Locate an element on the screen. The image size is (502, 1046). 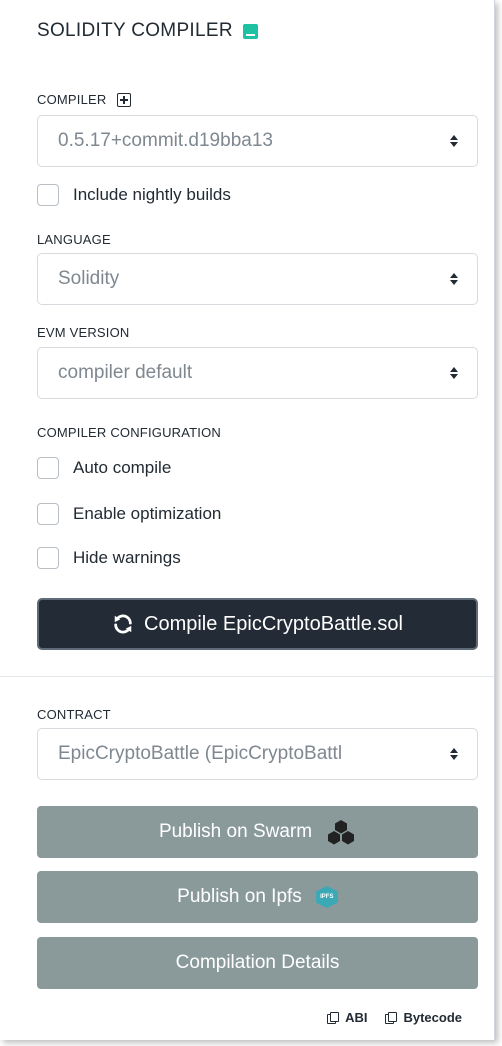
evm-version-label-text: EVM VERSION is located at coordinates (83, 332).